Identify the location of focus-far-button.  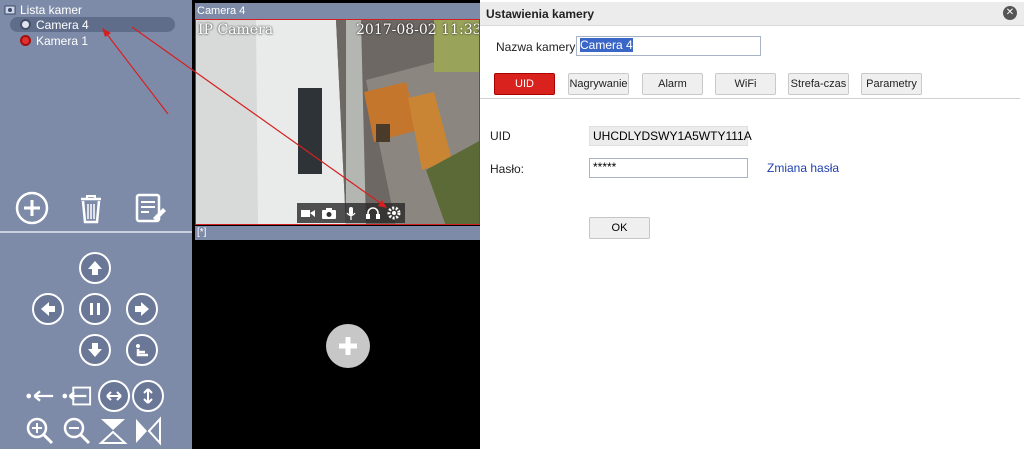
(77, 396).